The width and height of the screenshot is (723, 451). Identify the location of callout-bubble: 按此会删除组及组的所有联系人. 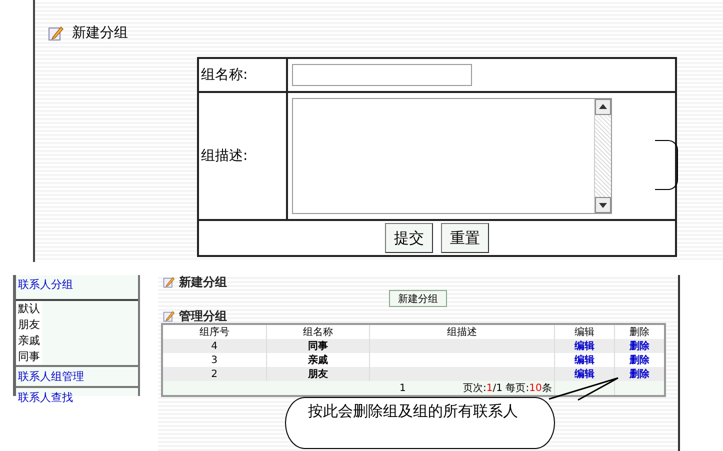
(420, 423).